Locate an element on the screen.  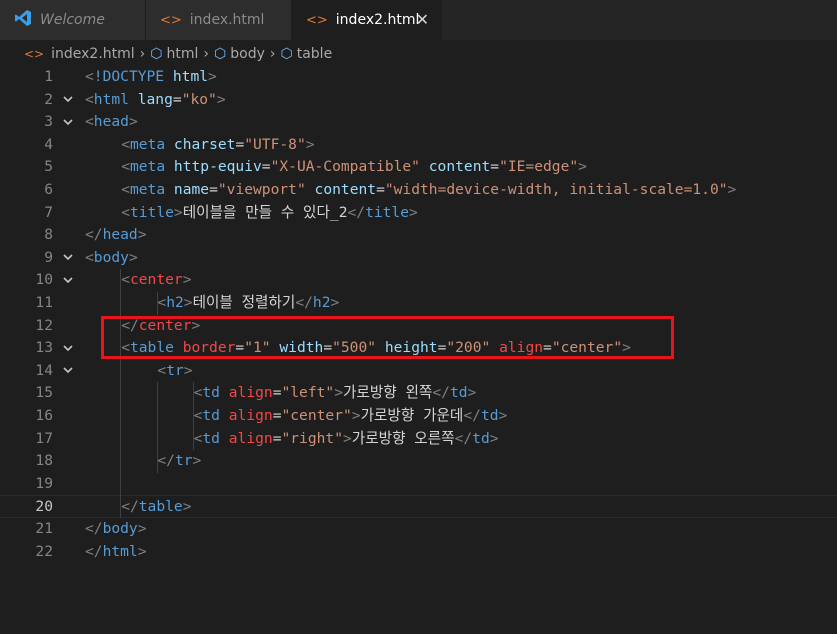
code-text: </body> is located at coordinates (116, 529).